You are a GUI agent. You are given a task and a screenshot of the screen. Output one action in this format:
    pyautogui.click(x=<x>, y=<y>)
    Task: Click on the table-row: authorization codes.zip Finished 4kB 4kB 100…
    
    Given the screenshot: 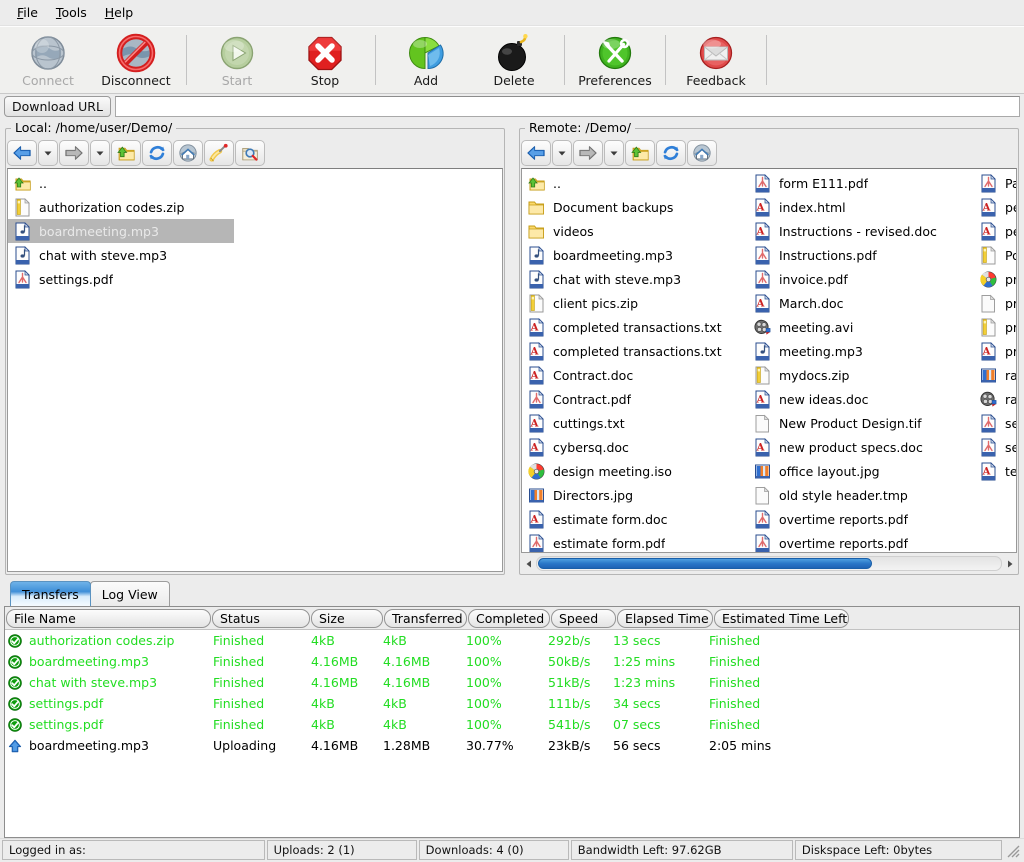 What is the action you would take?
    pyautogui.click(x=512, y=640)
    